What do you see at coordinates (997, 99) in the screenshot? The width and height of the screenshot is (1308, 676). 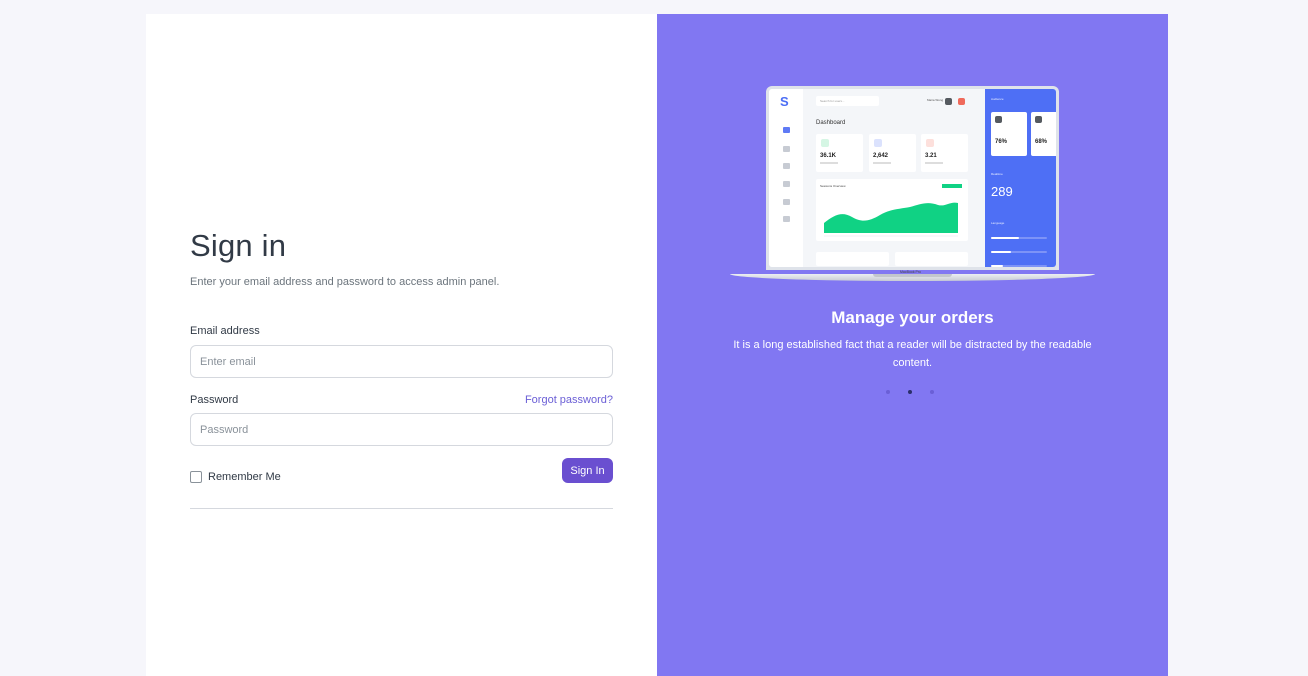 I see `mockup-audience-label: Audience` at bounding box center [997, 99].